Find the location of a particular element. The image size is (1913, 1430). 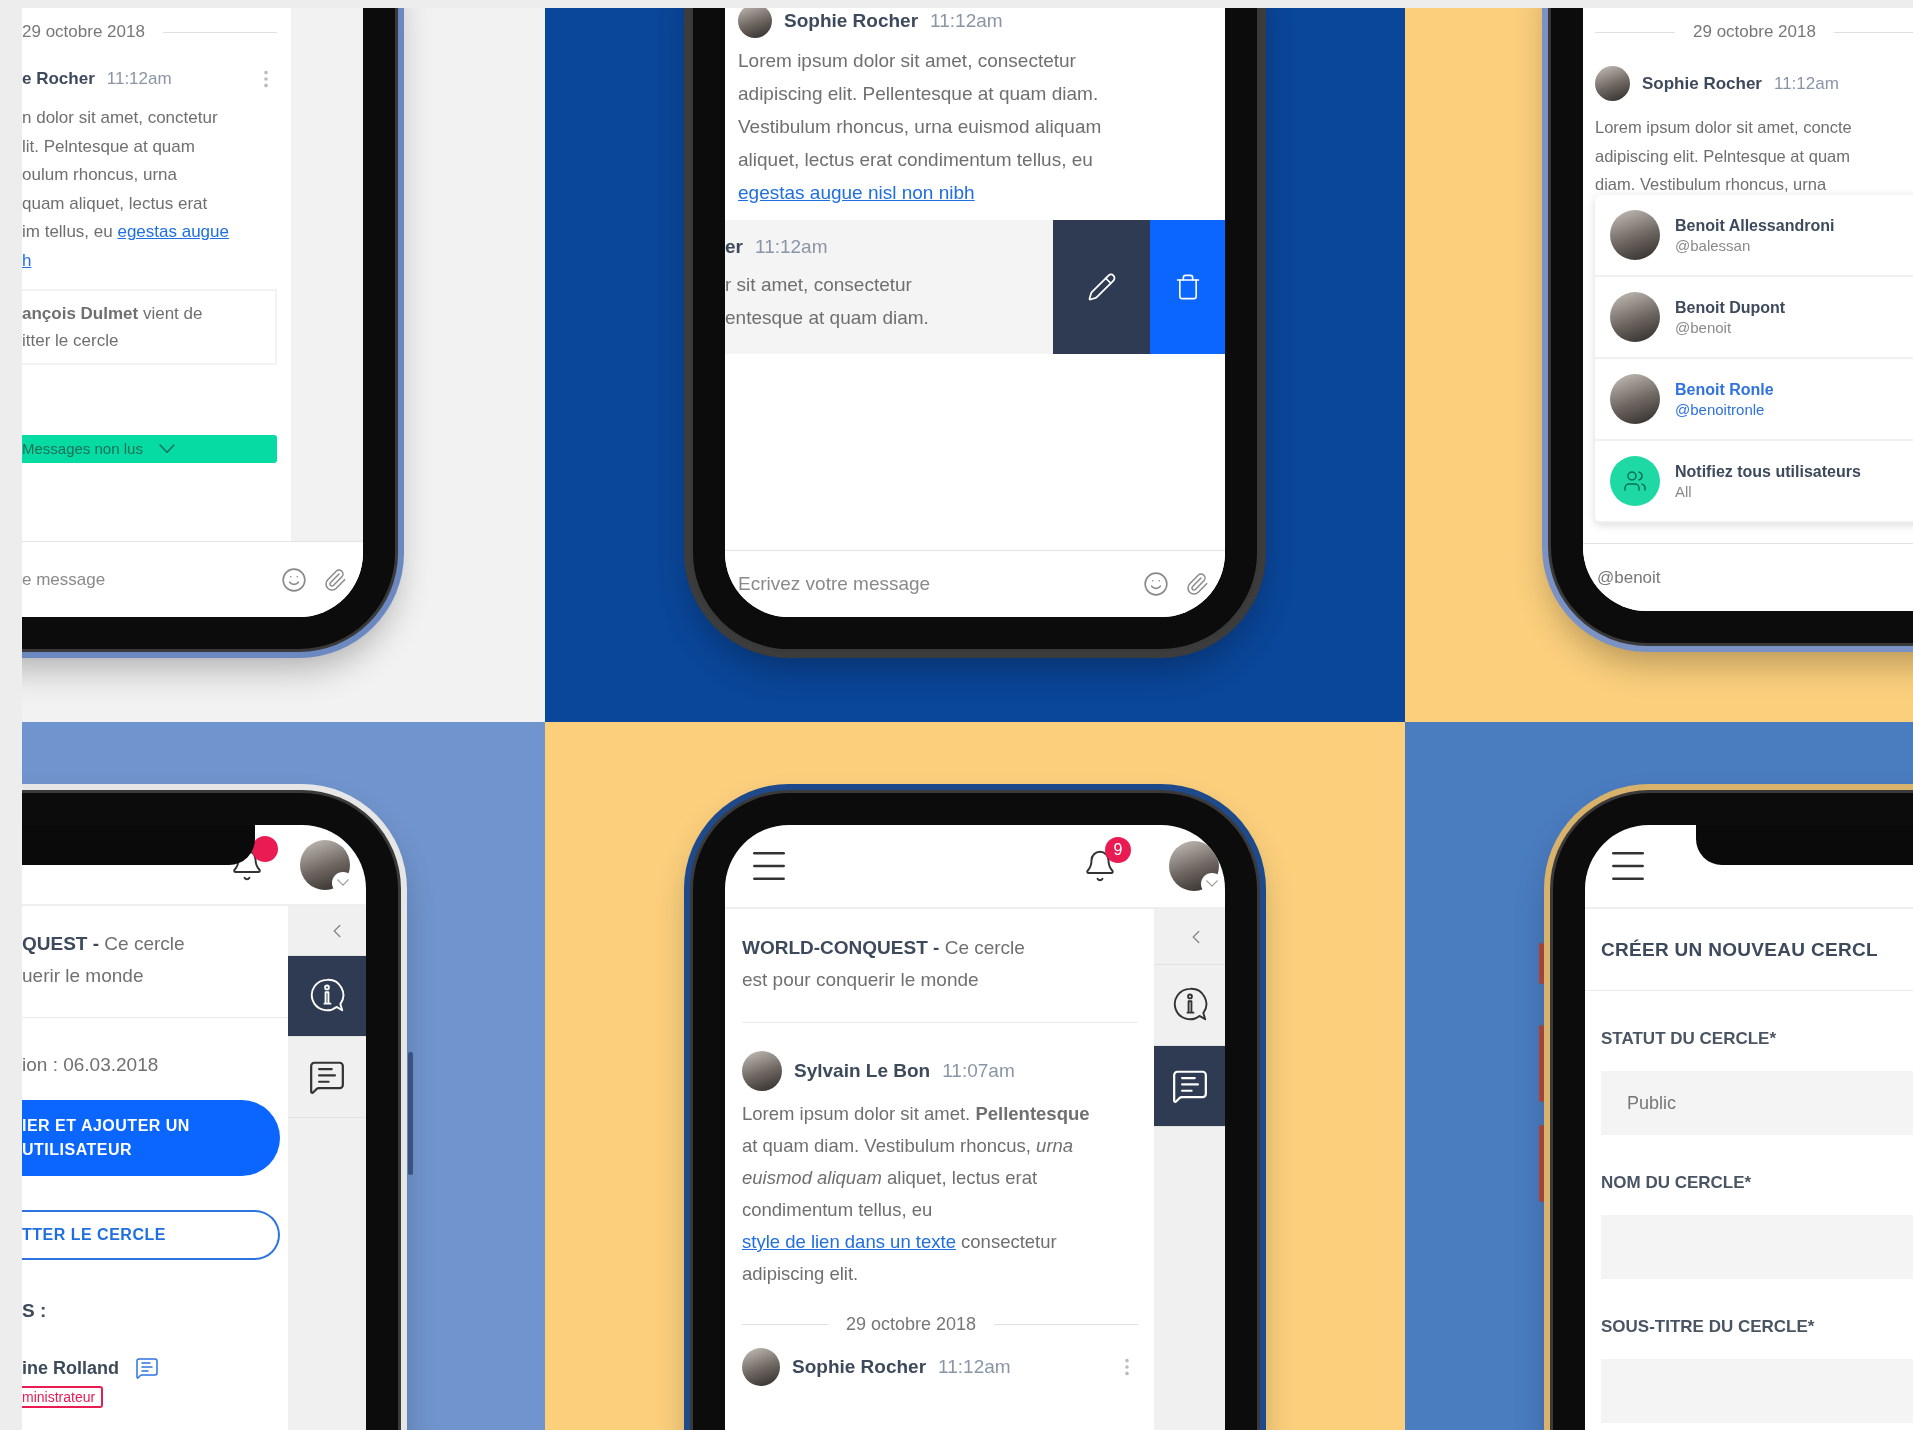

select-field: Public is located at coordinates (1757, 1103).